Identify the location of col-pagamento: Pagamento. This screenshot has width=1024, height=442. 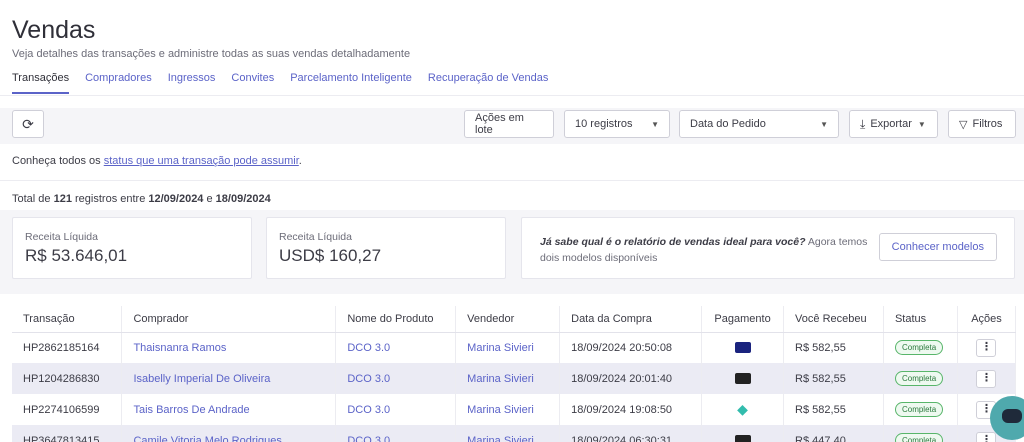
(743, 319).